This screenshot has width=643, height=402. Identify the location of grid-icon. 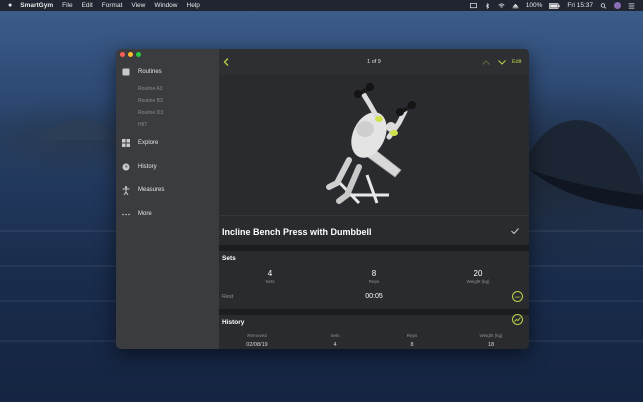
(126, 143).